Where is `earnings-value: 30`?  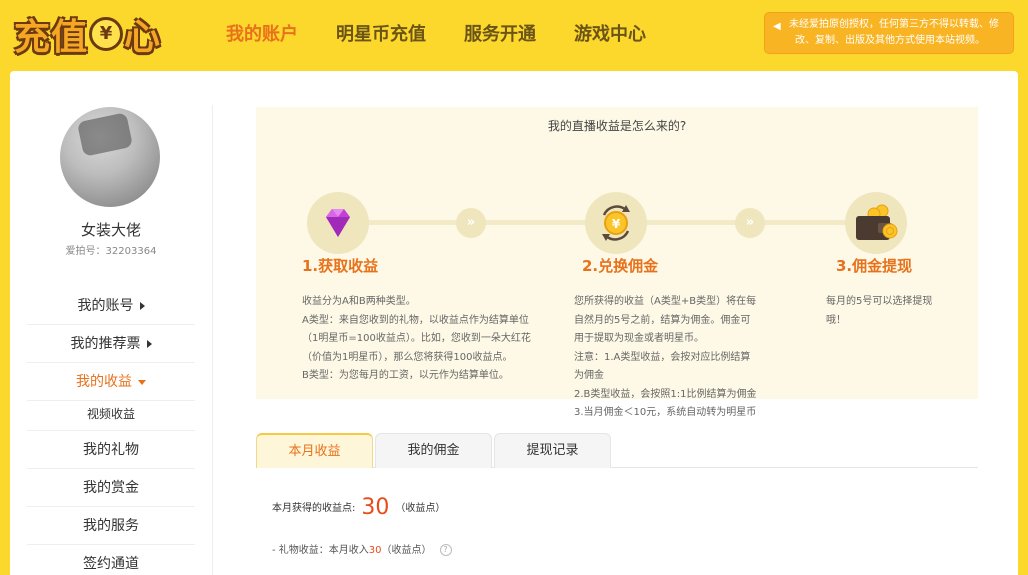 earnings-value: 30 is located at coordinates (375, 507).